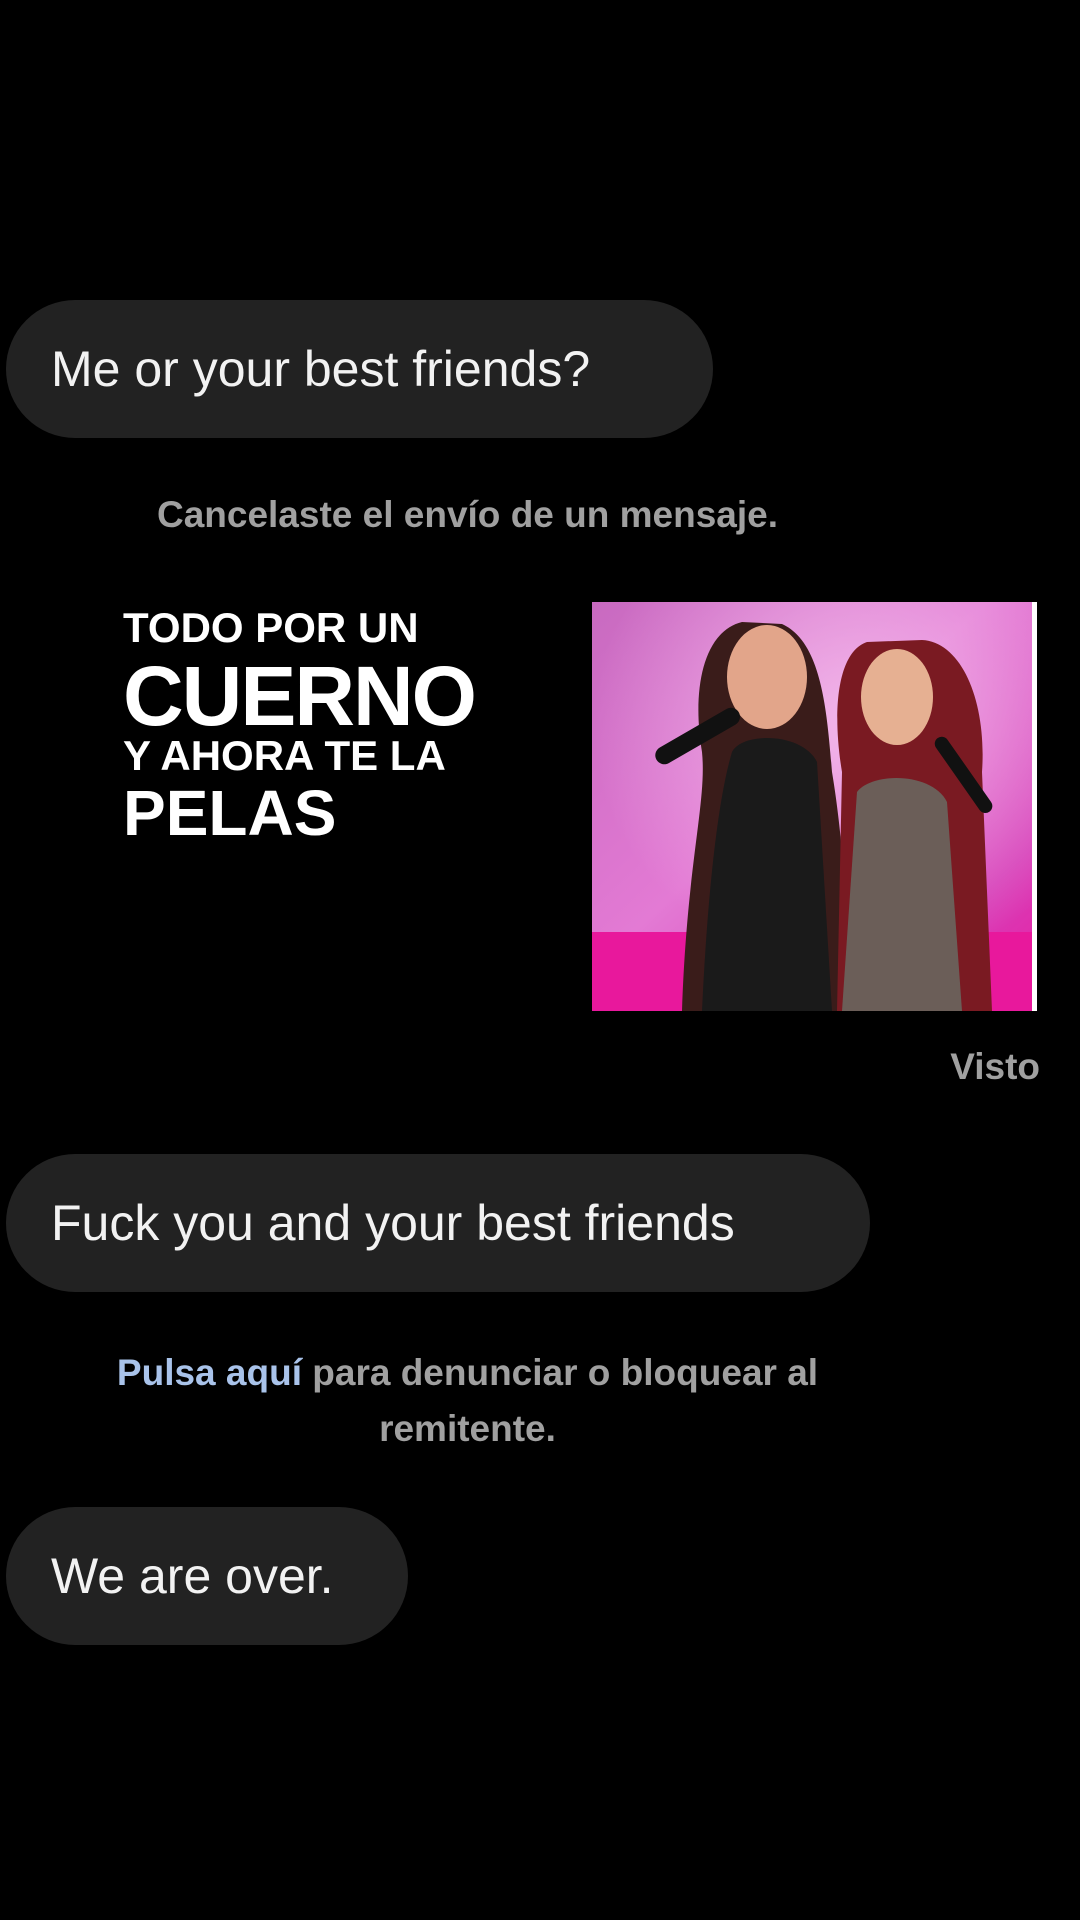  What do you see at coordinates (995, 1066) in the screenshot?
I see `seen-status: Visto` at bounding box center [995, 1066].